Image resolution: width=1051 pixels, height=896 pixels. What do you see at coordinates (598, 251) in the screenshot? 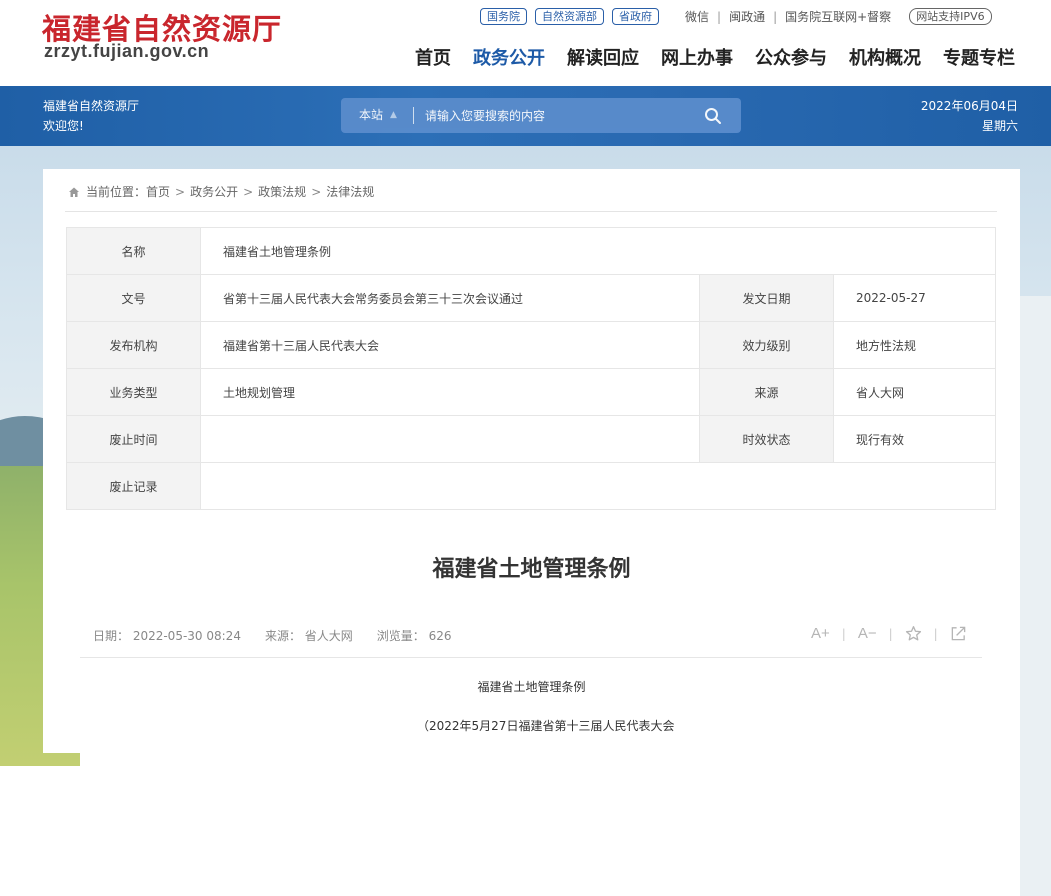
I see `name-value: 福建省土地管理条例` at bounding box center [598, 251].